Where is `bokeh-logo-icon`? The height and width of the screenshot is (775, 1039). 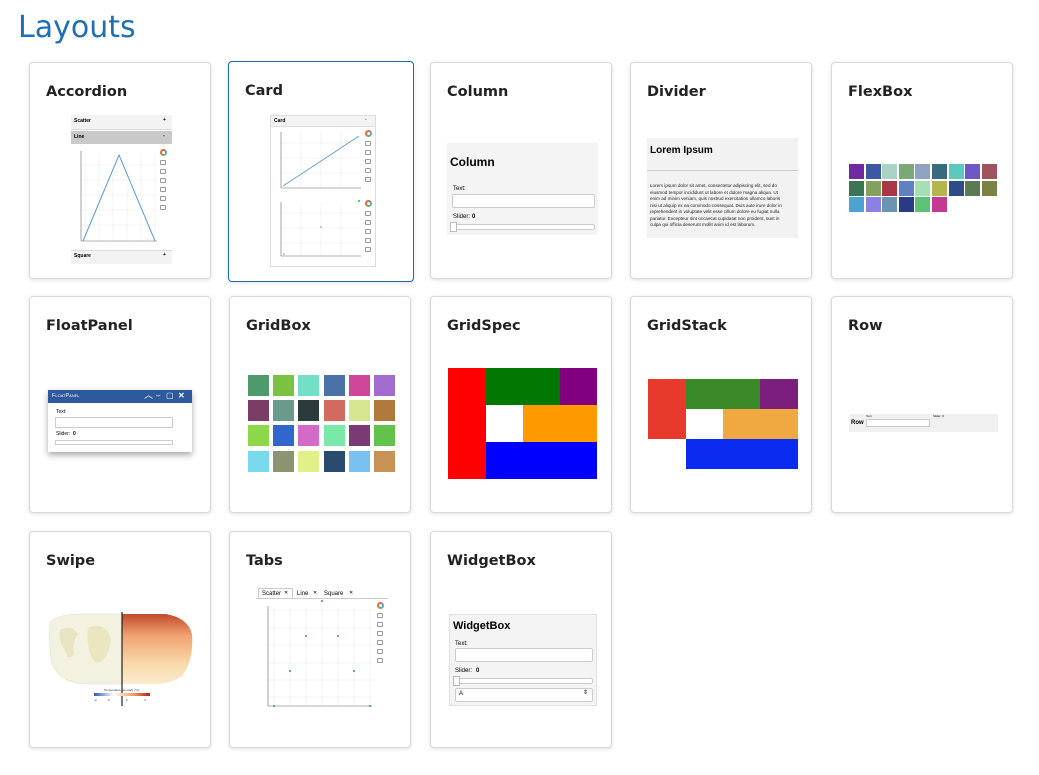 bokeh-logo-icon is located at coordinates (163, 152).